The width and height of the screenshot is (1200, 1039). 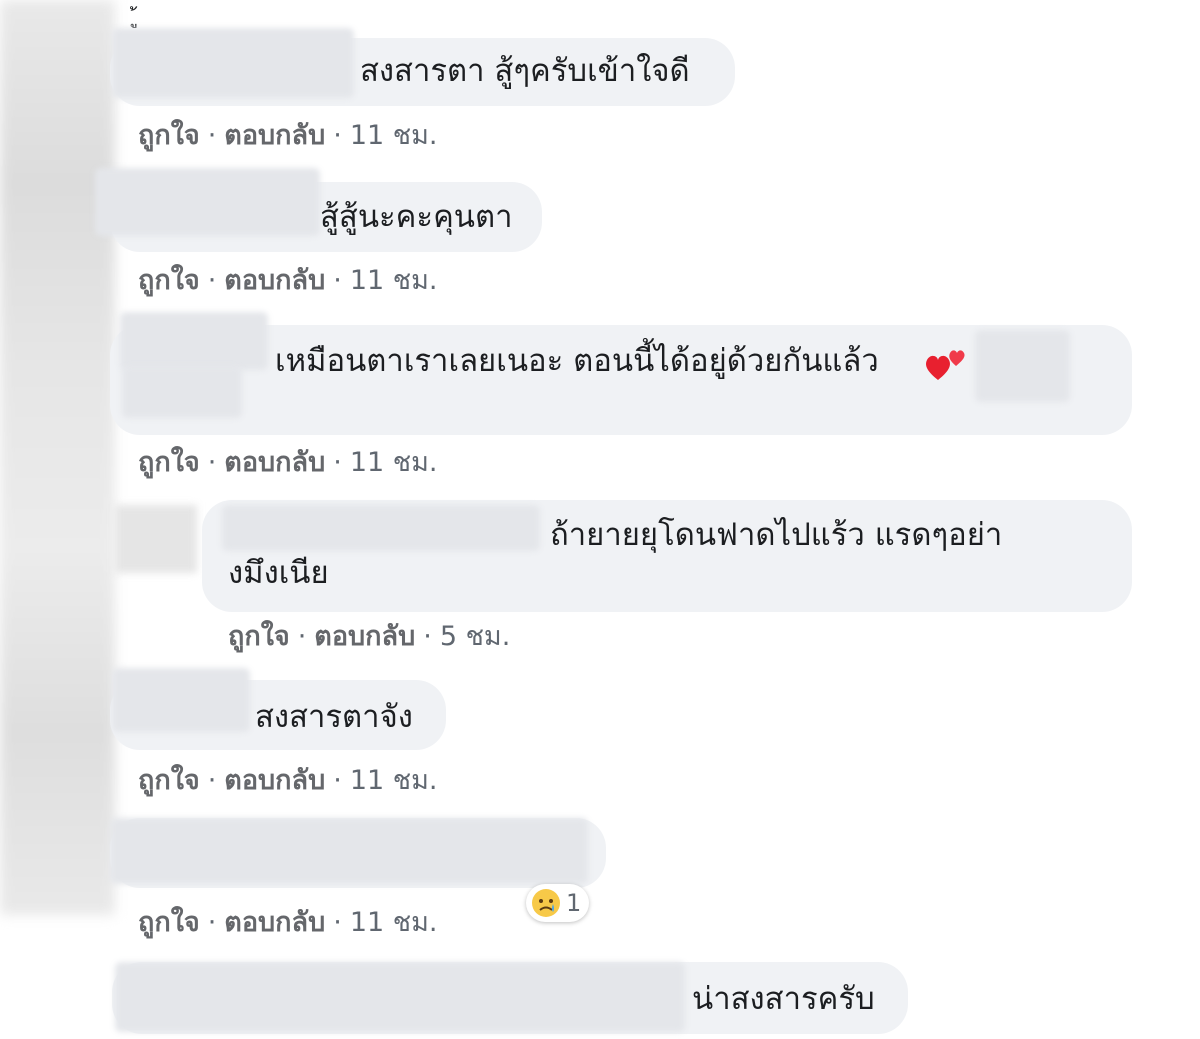 I want to click on comment-text: สงสารตา สู้ๆครับเข้าใจดี, so click(x=525, y=71).